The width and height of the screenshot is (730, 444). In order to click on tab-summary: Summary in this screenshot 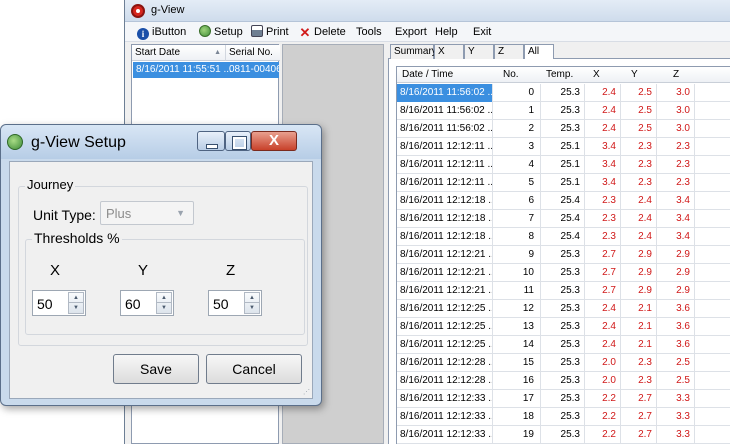, I will do `click(413, 51)`.